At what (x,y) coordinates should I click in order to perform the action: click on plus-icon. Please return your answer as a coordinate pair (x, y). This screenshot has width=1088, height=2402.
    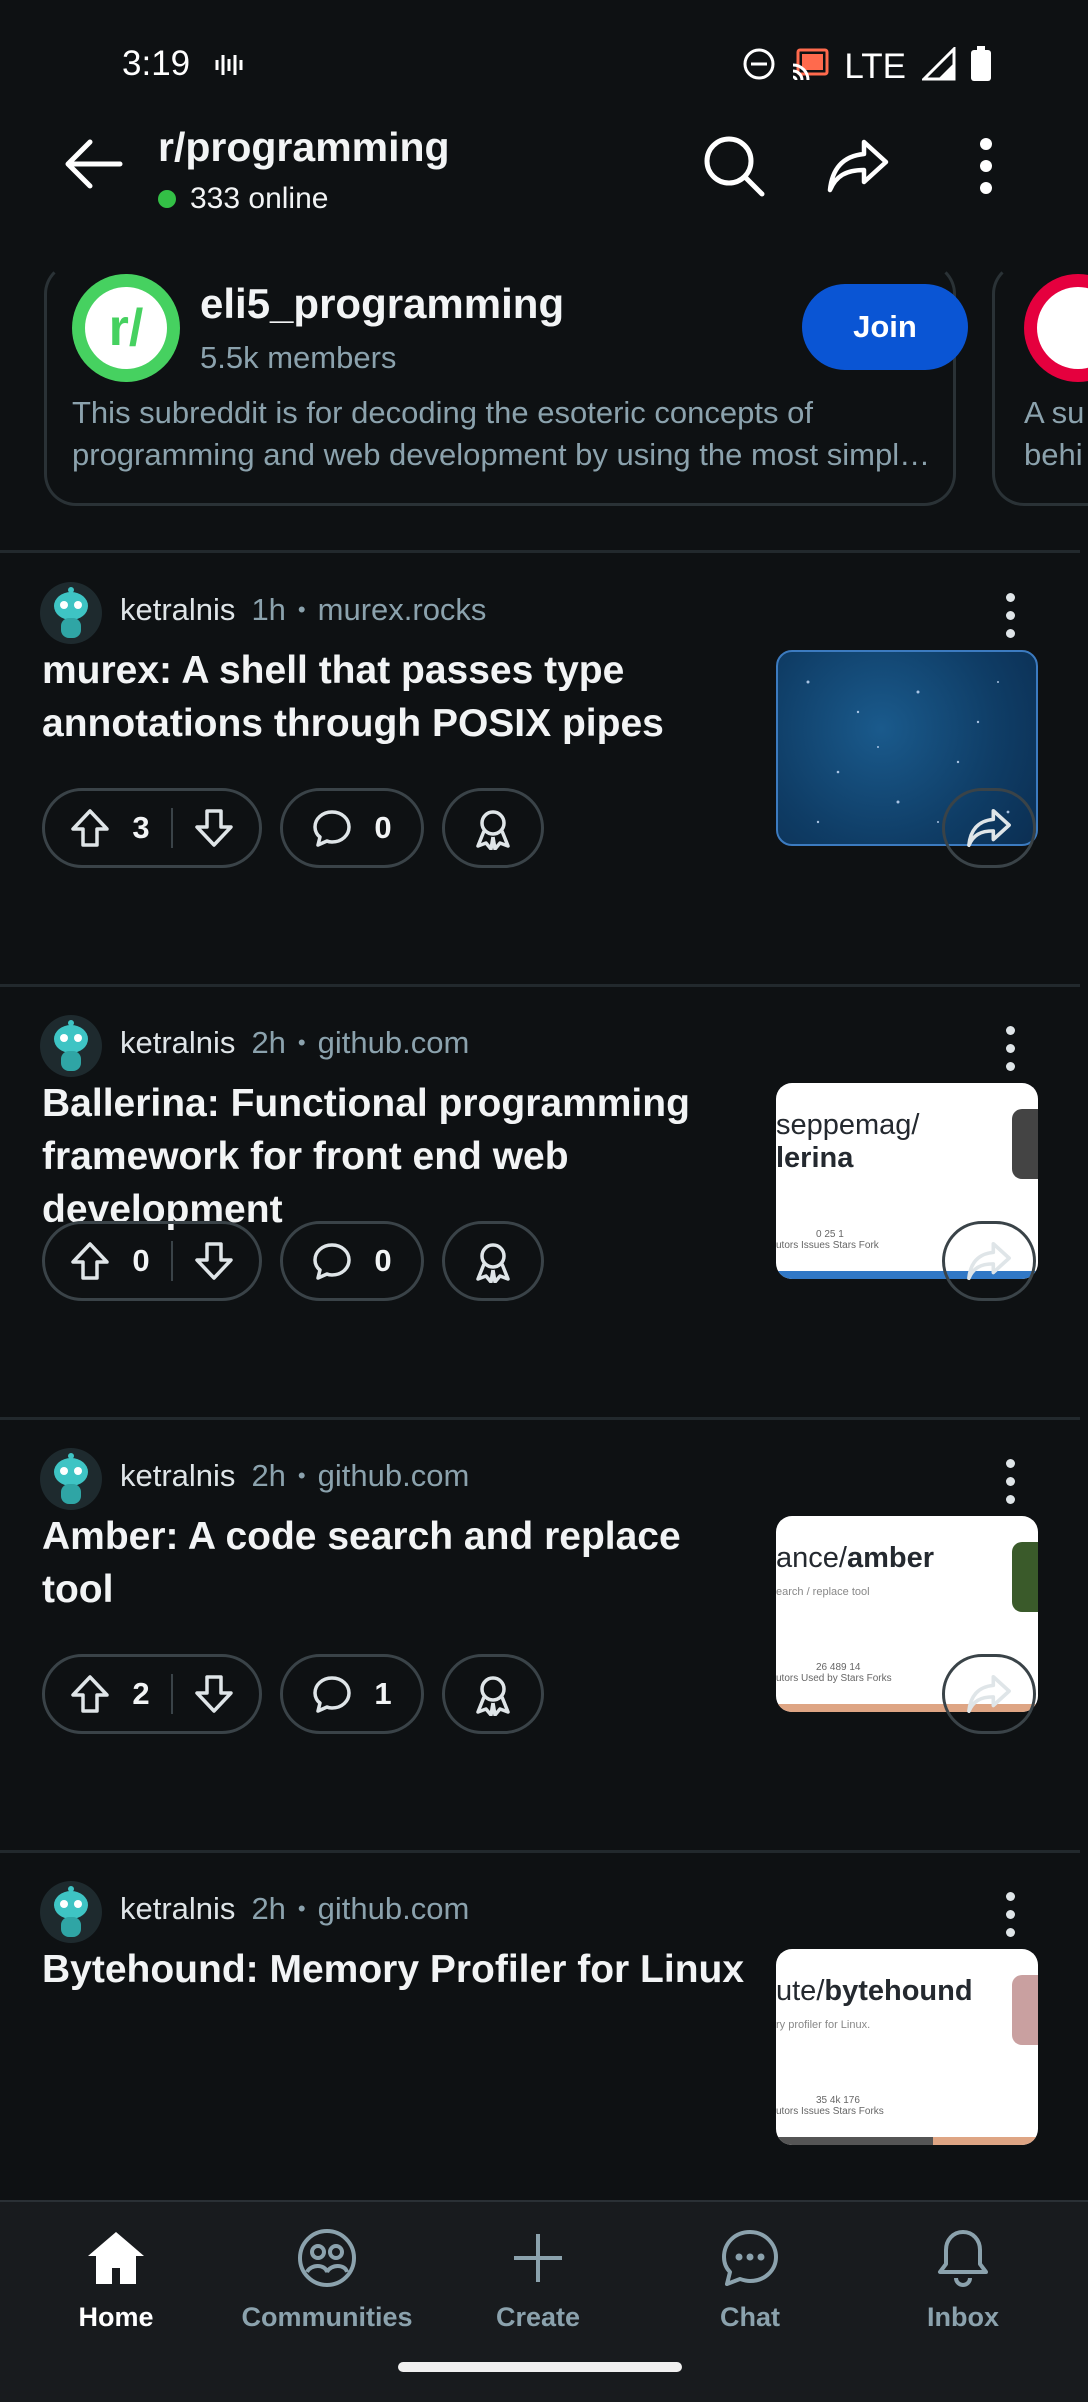
    Looking at the image, I should click on (538, 2258).